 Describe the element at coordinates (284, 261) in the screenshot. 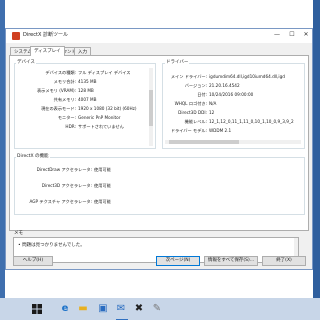

I see `exit-button: 終了(X)` at that location.